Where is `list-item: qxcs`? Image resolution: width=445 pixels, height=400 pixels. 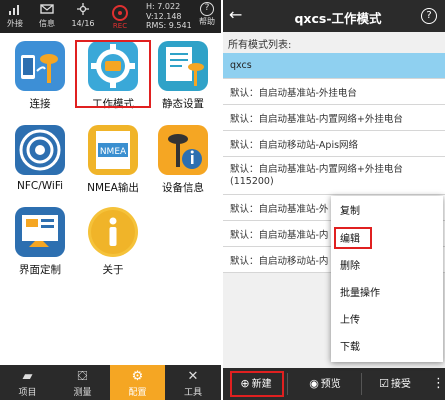
list-item: qxcs is located at coordinates (334, 66).